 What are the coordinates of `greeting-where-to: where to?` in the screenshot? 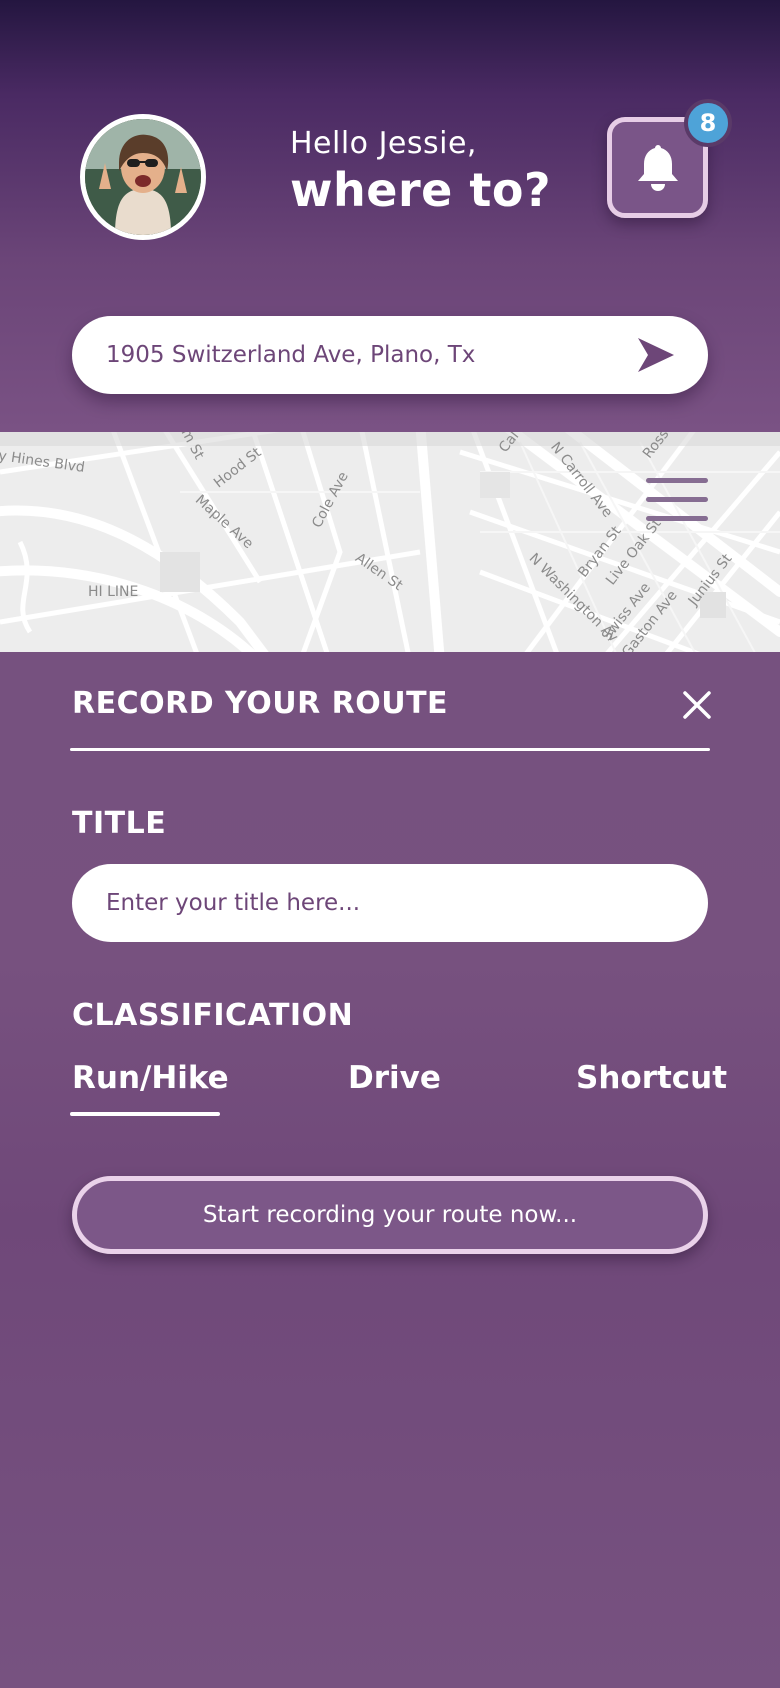 It's located at (421, 190).